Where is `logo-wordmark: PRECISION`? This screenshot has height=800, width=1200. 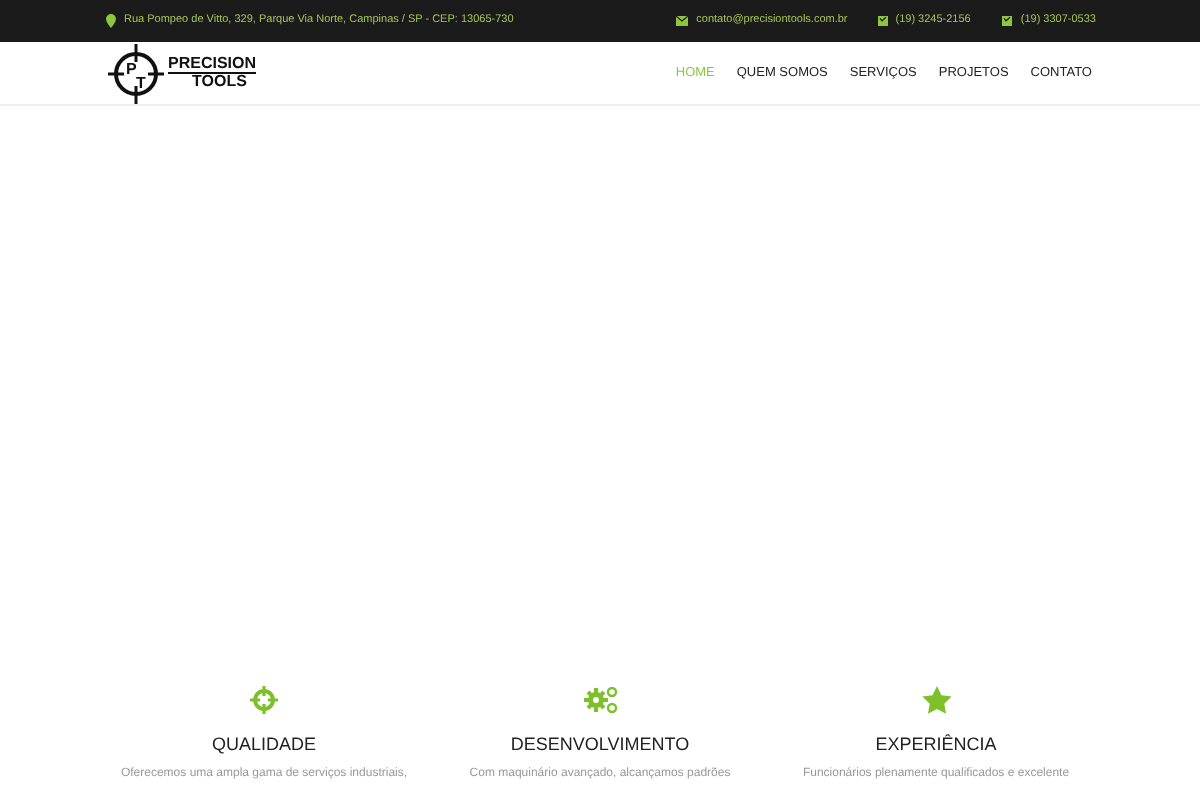
logo-wordmark: PRECISION is located at coordinates (212, 65).